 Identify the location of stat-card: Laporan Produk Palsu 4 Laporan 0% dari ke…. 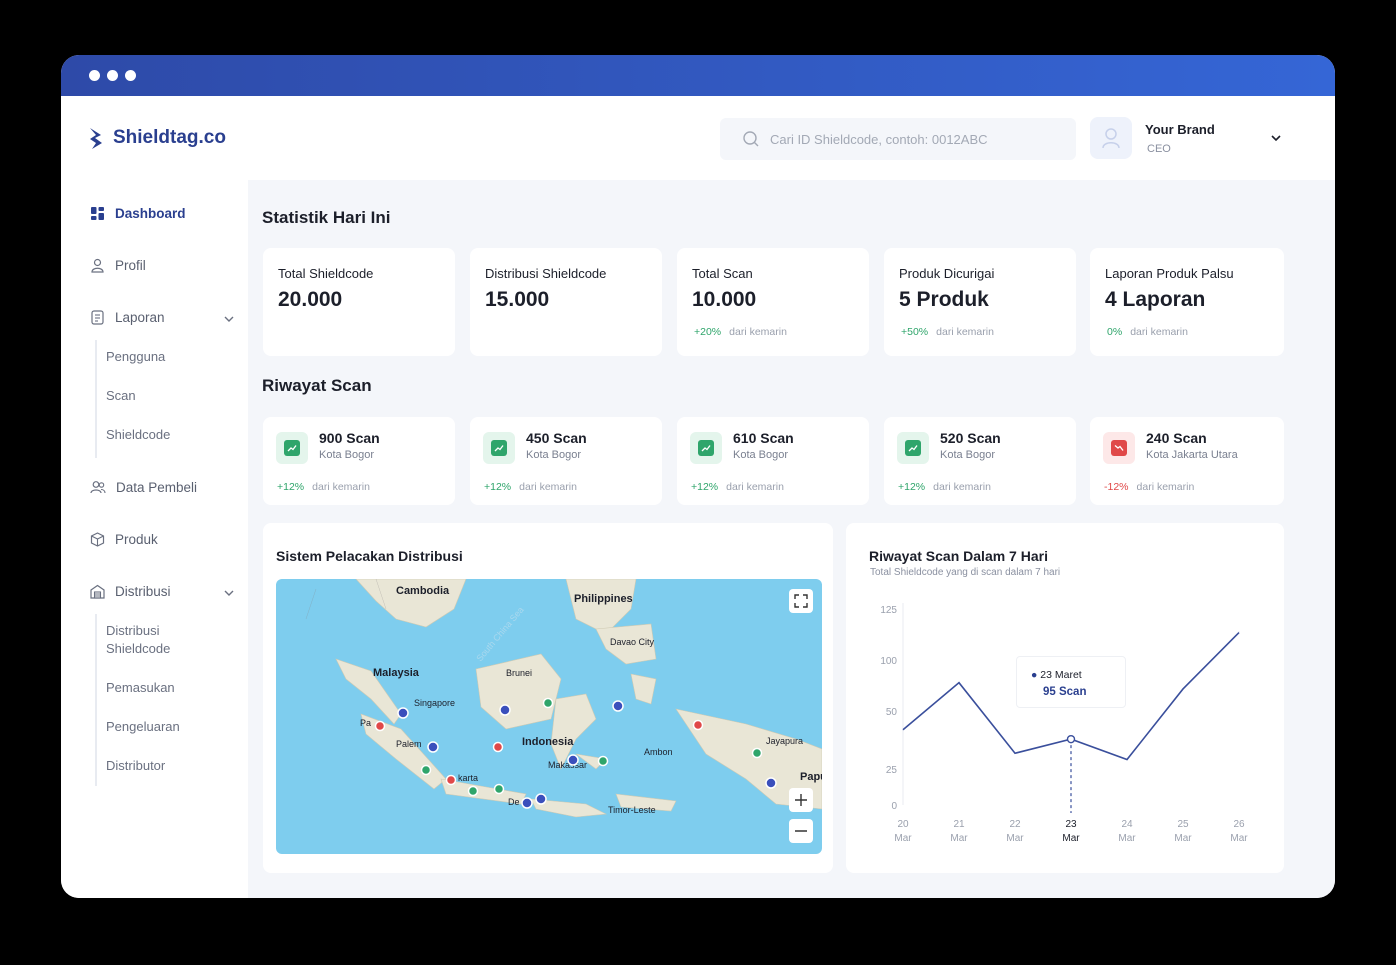
(1187, 302).